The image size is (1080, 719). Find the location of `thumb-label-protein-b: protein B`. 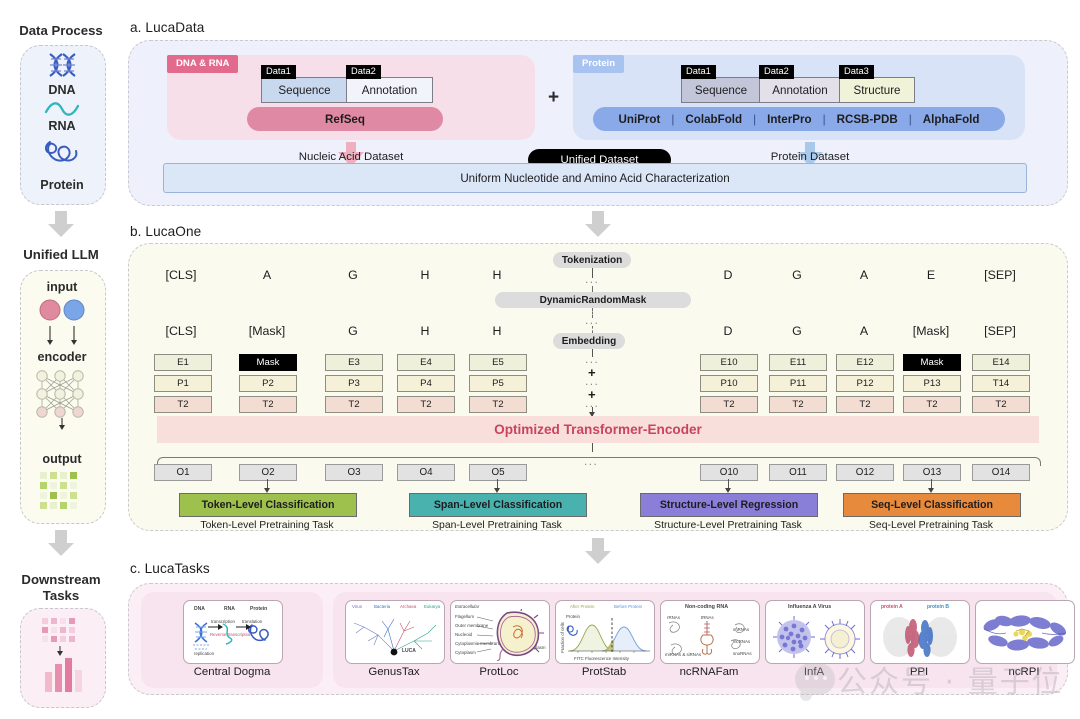

thumb-label-protein-b: protein B is located at coordinates (938, 607).